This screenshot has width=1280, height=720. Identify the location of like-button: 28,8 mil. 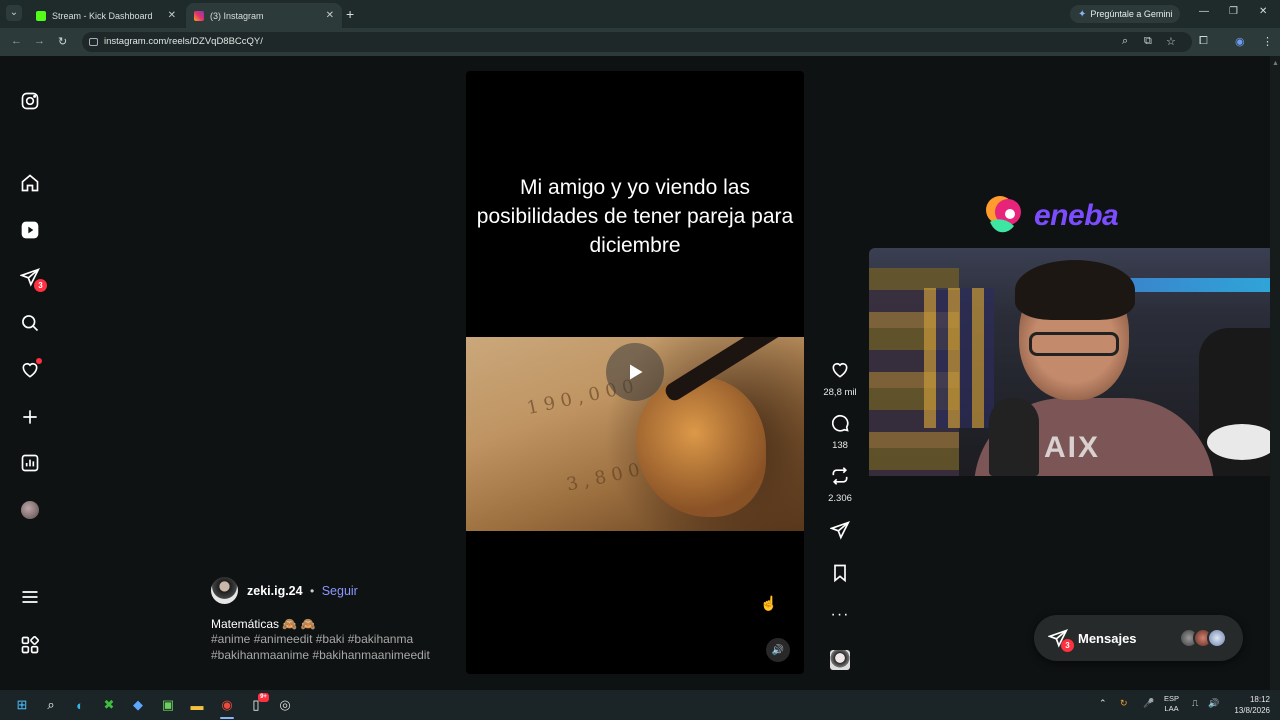
(840, 379).